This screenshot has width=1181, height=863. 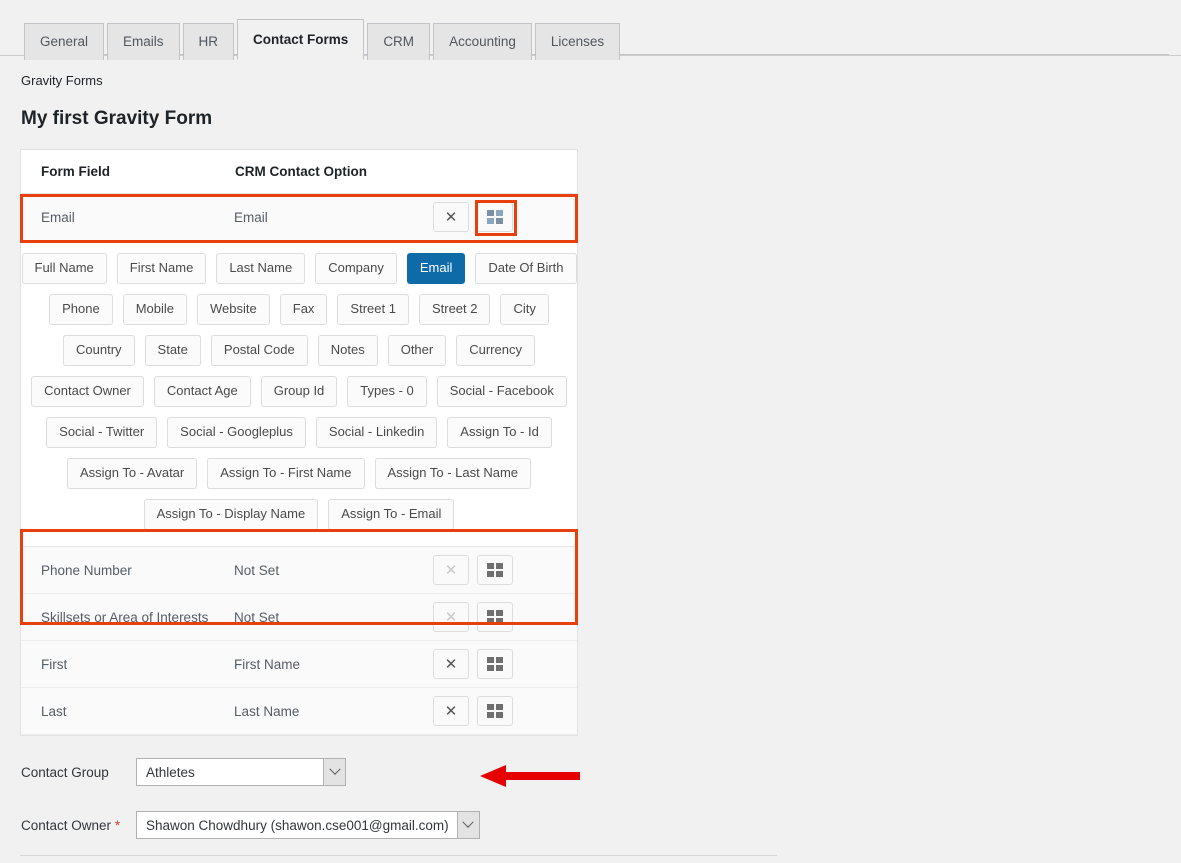 What do you see at coordinates (64, 268) in the screenshot?
I see `chip-full-name: Full Name` at bounding box center [64, 268].